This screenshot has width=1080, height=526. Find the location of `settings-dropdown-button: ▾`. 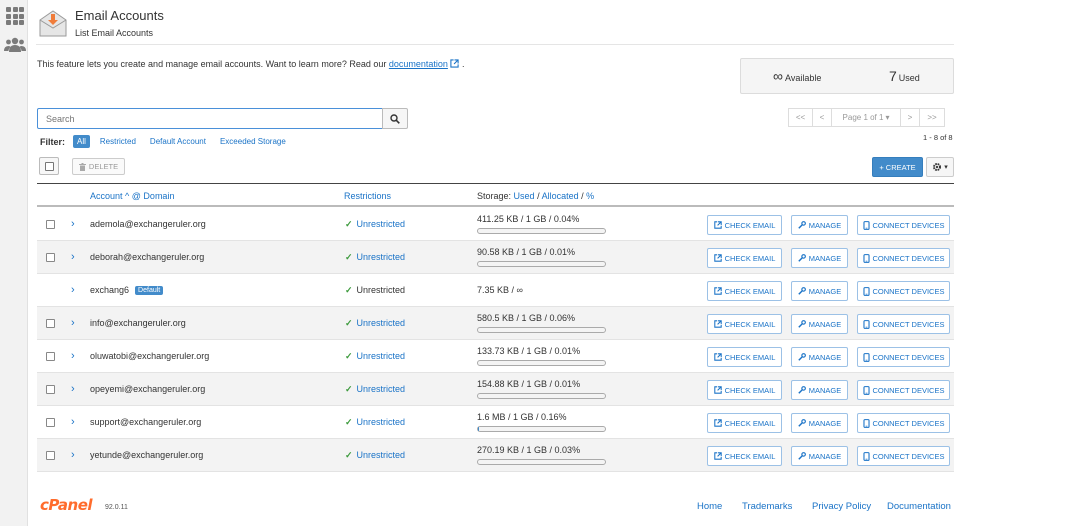

settings-dropdown-button: ▾ is located at coordinates (940, 167).